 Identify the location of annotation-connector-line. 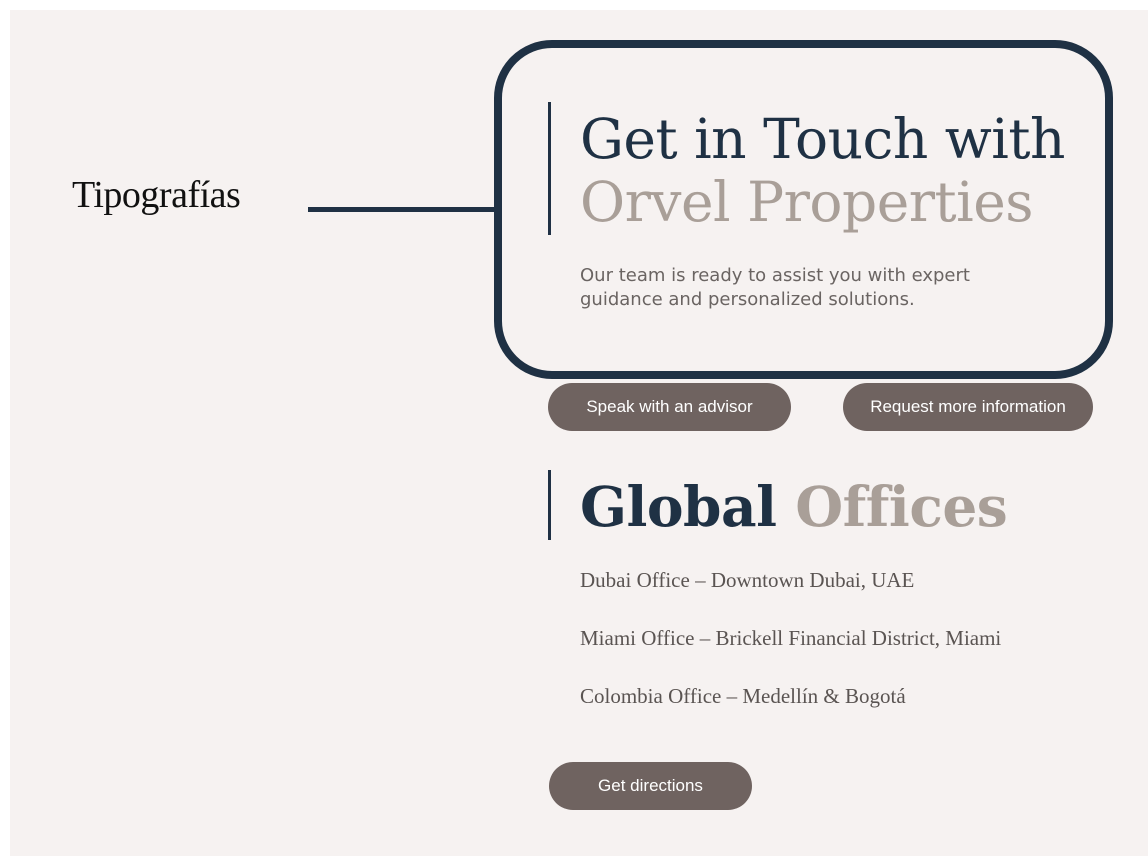
(402, 209).